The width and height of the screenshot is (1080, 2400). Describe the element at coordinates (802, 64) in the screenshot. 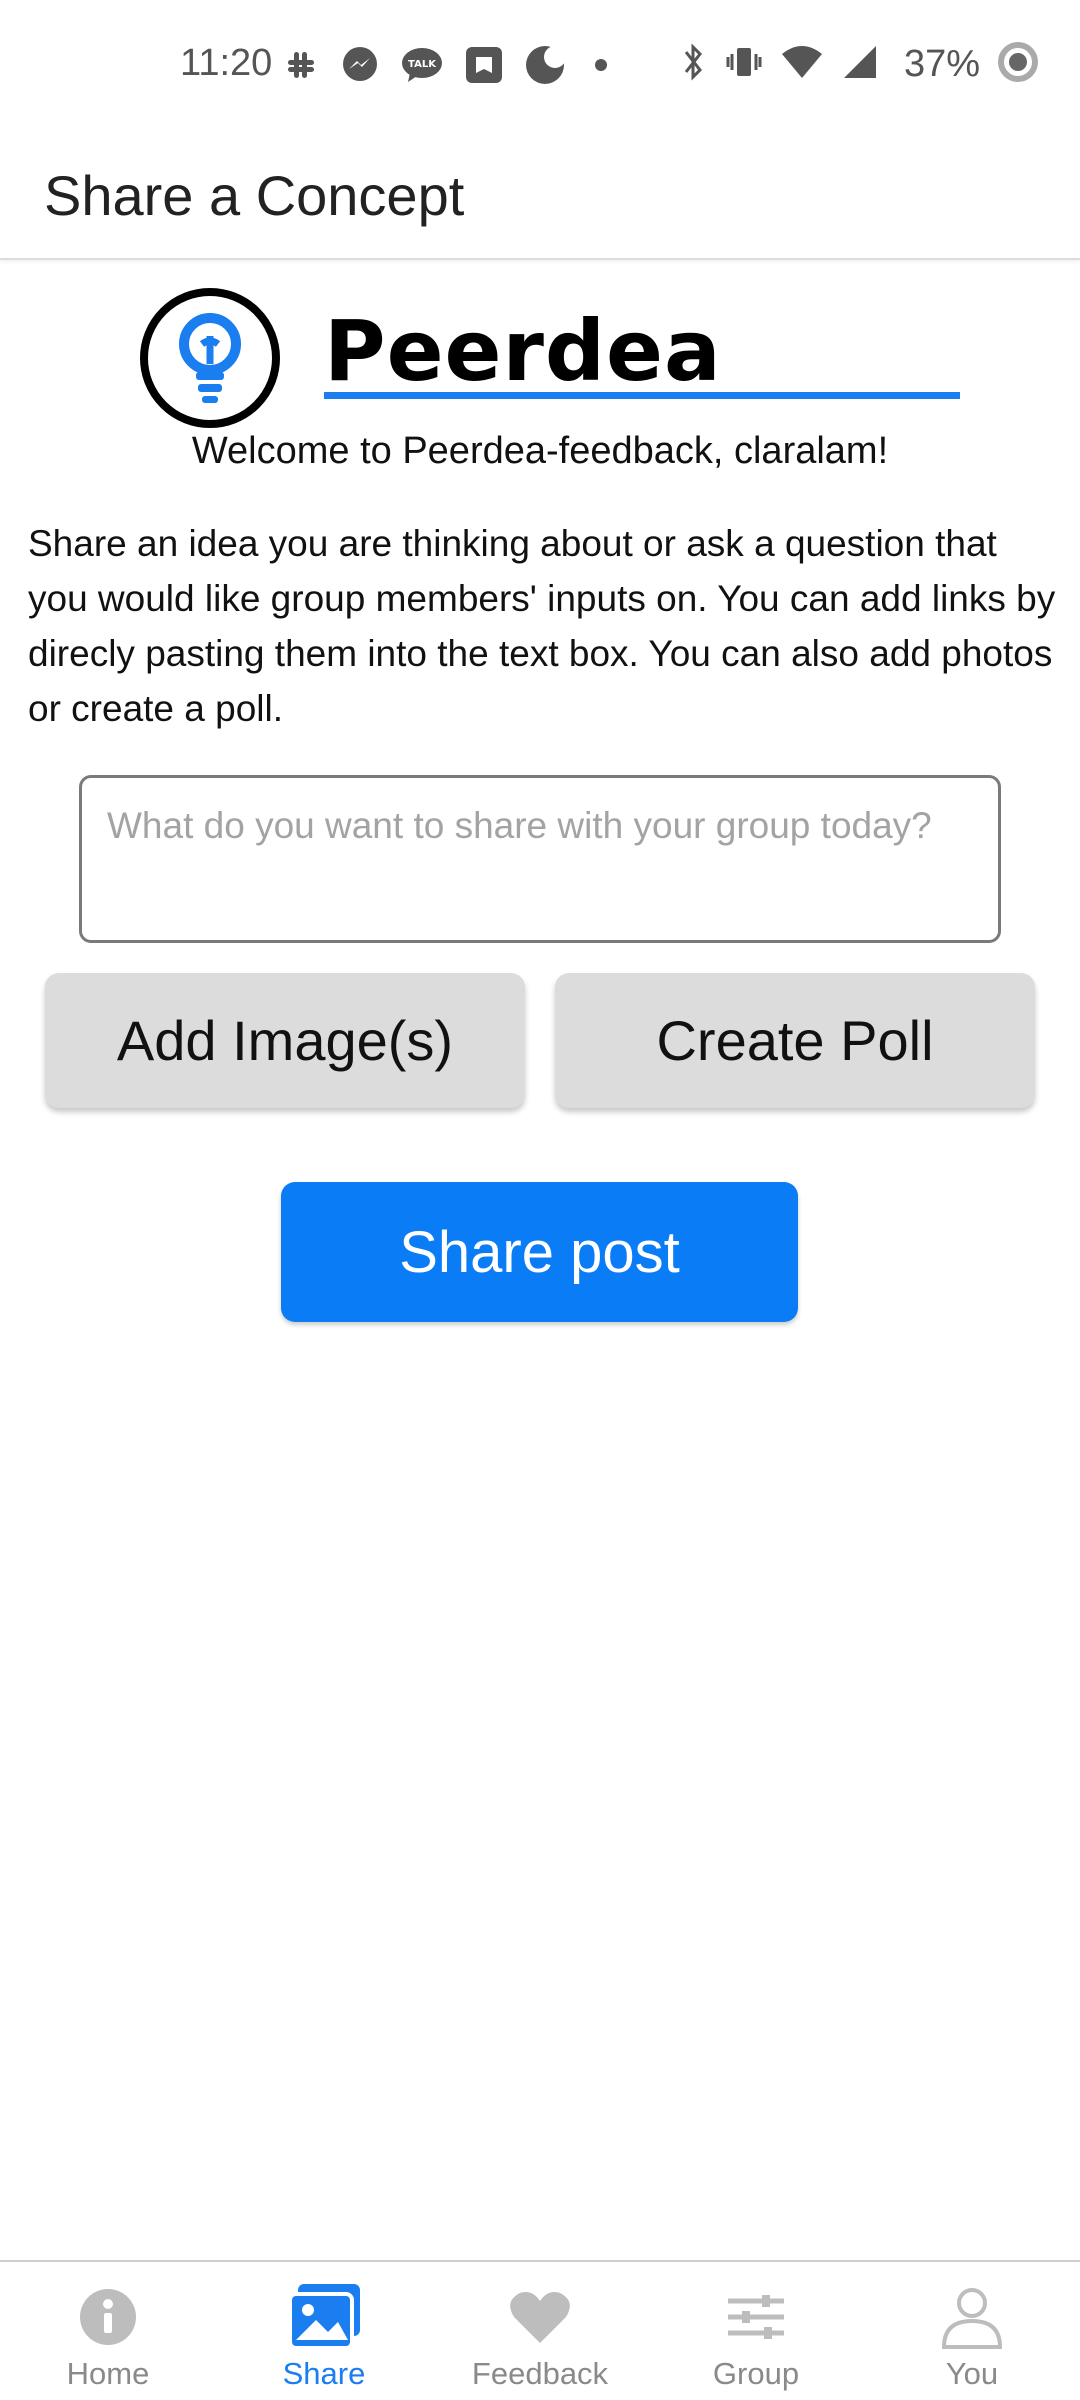

I see `wifi-icon` at that location.